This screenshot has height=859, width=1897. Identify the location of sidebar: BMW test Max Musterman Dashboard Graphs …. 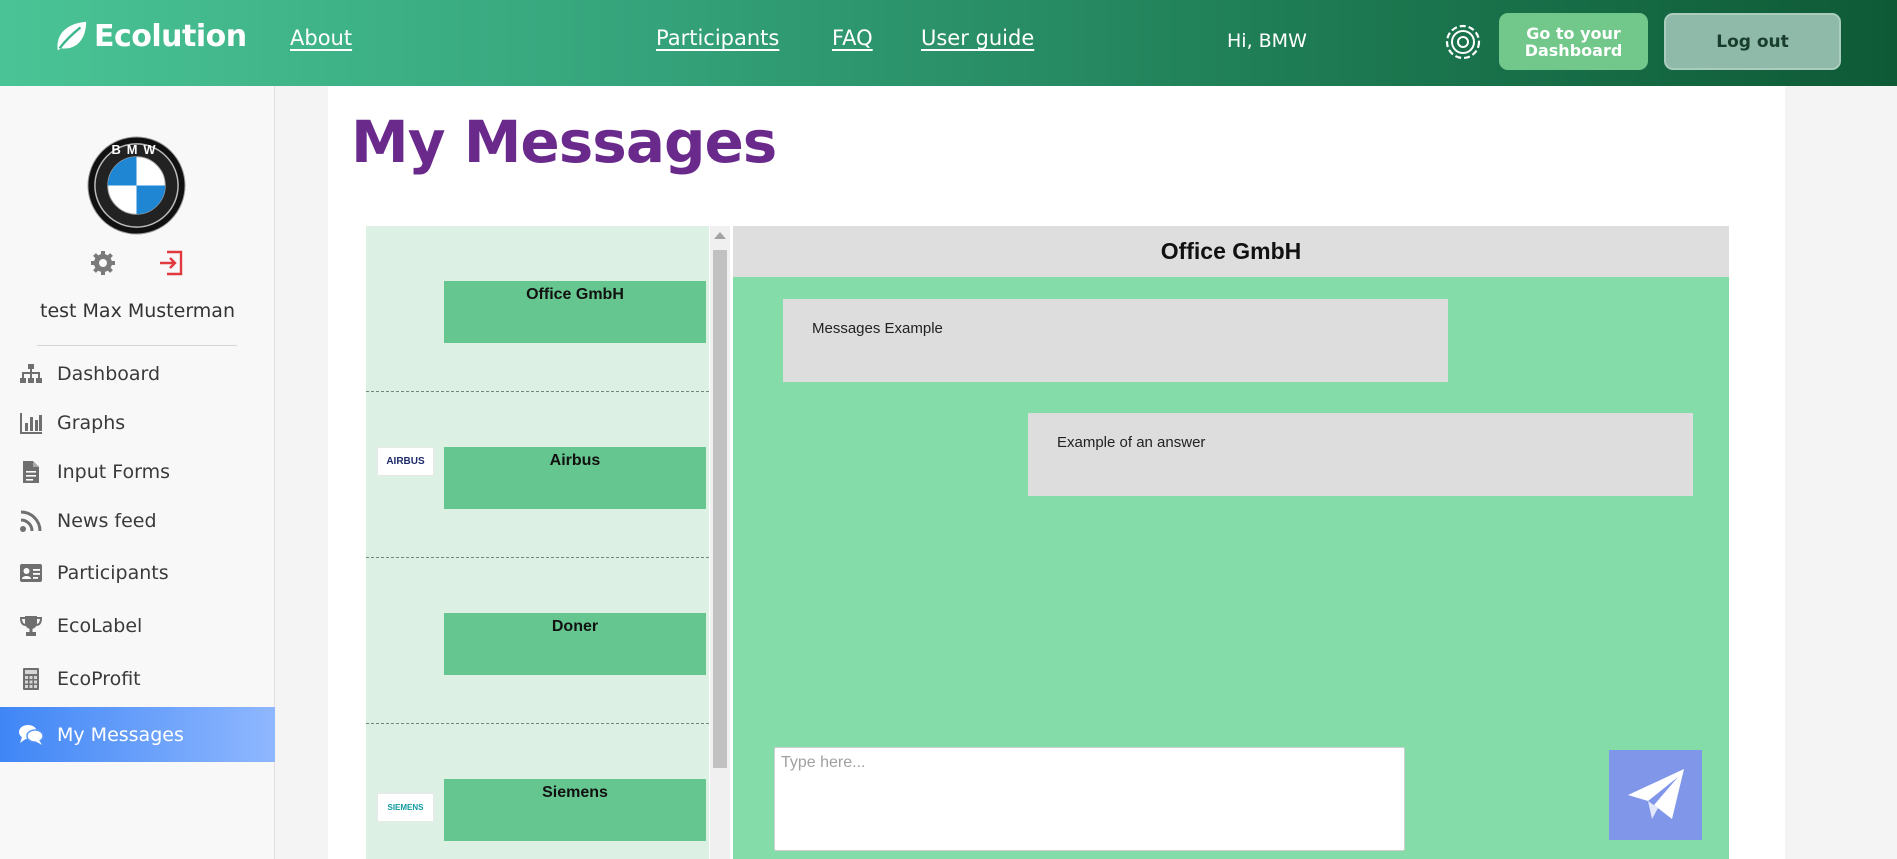
(137, 472).